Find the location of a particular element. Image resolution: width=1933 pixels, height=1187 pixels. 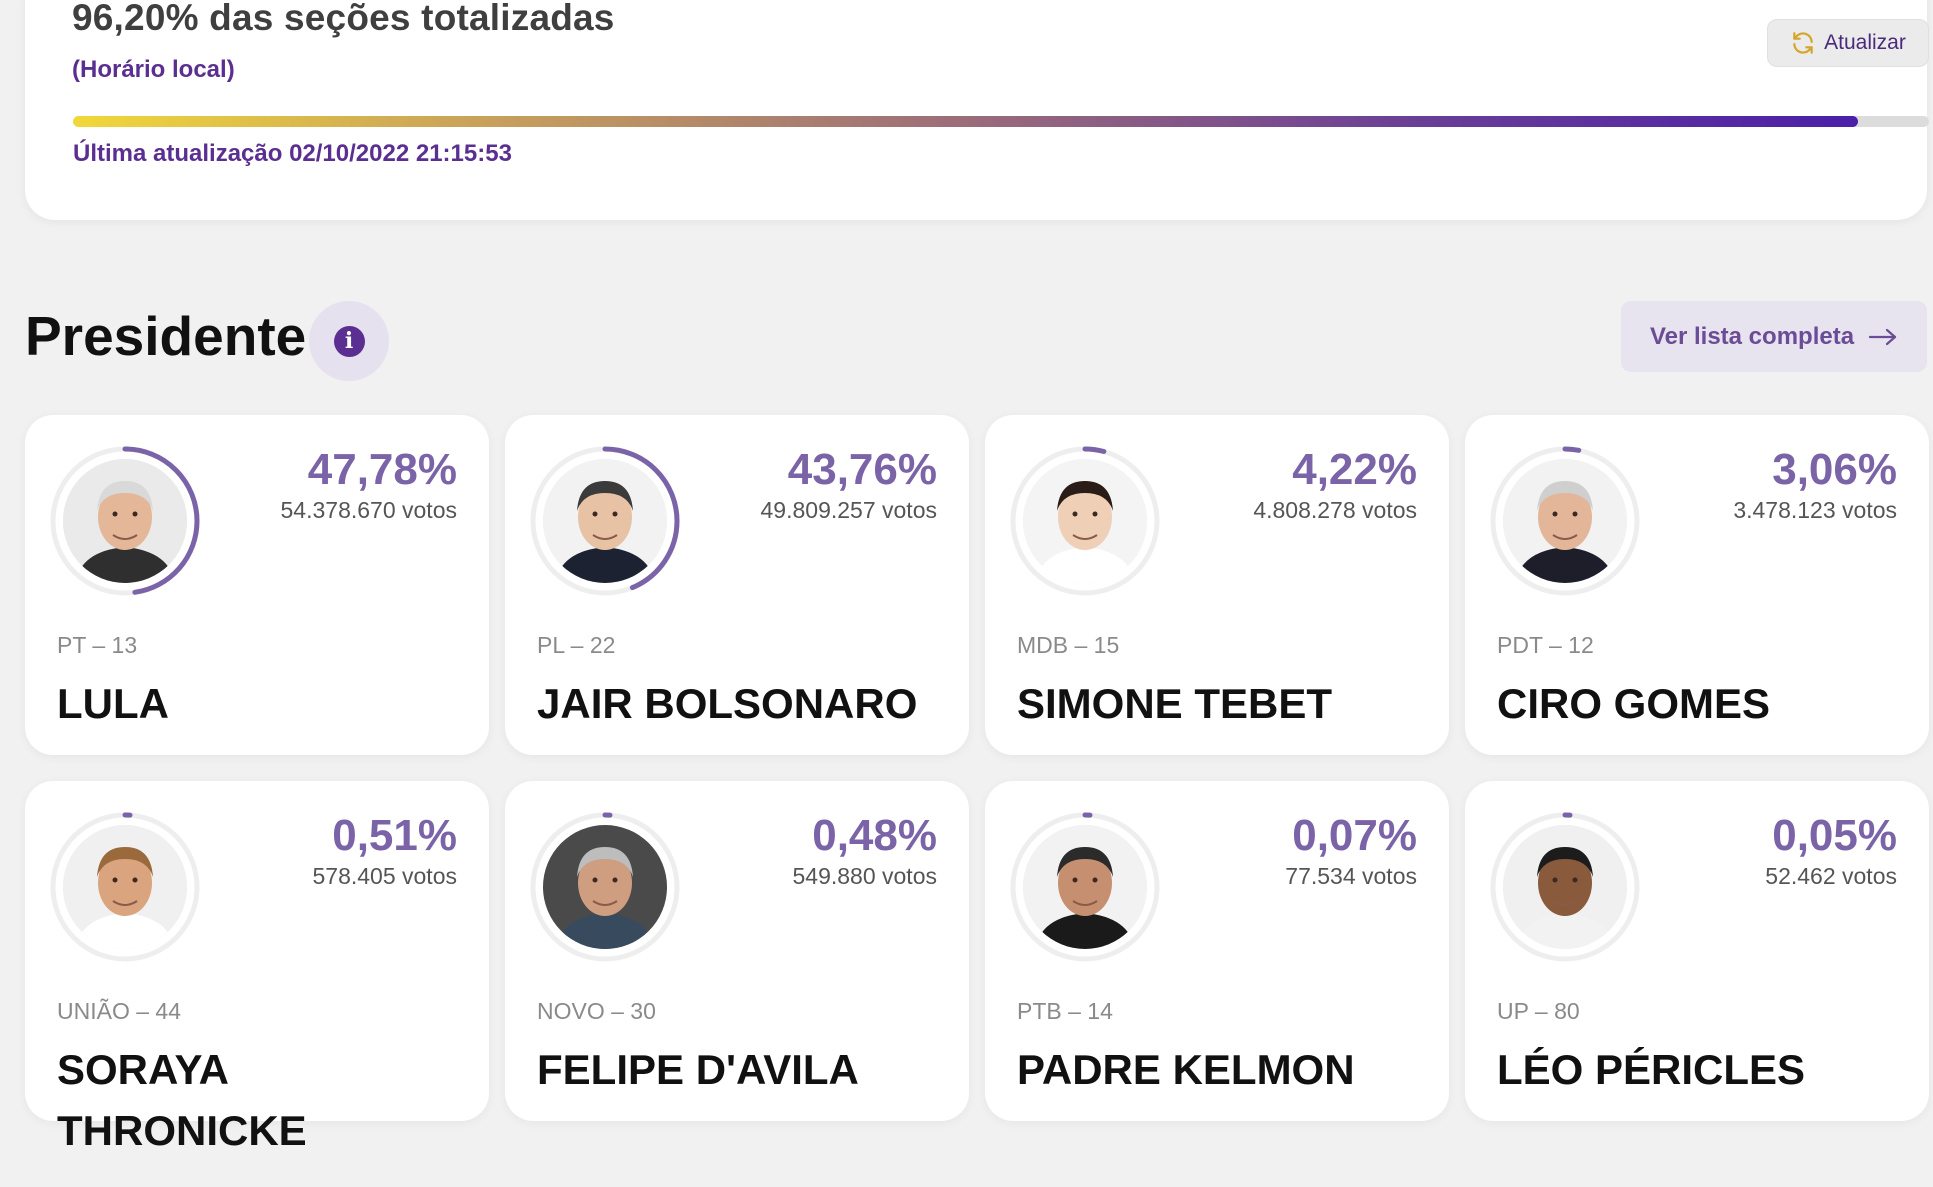

candidate-percent: 0,05% is located at coordinates (1834, 835).